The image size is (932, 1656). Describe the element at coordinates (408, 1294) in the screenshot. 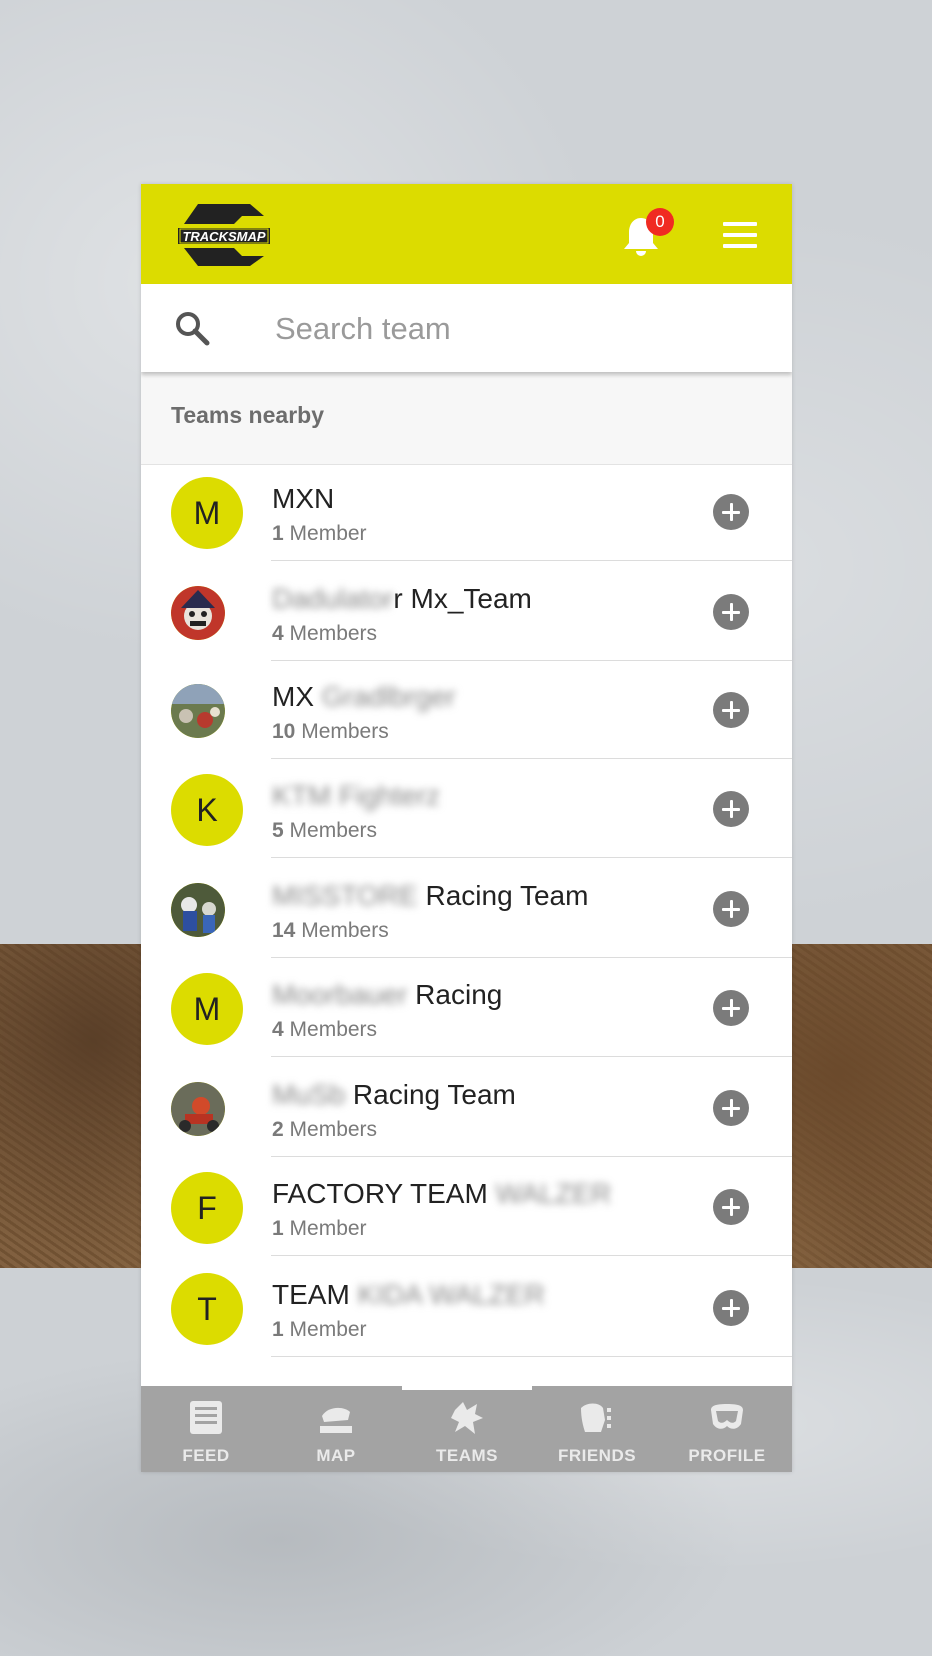

I see `team-name: TEAM KIDA WALZER` at that location.